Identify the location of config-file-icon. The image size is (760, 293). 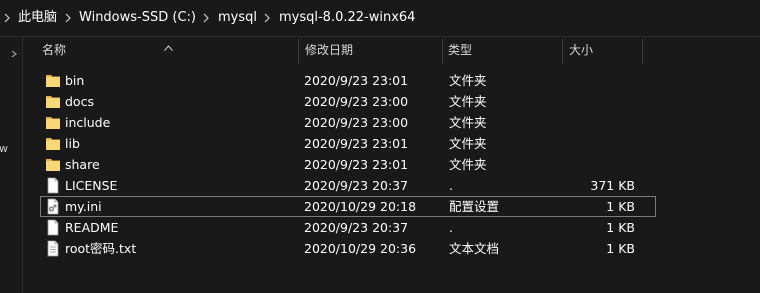
(53, 206).